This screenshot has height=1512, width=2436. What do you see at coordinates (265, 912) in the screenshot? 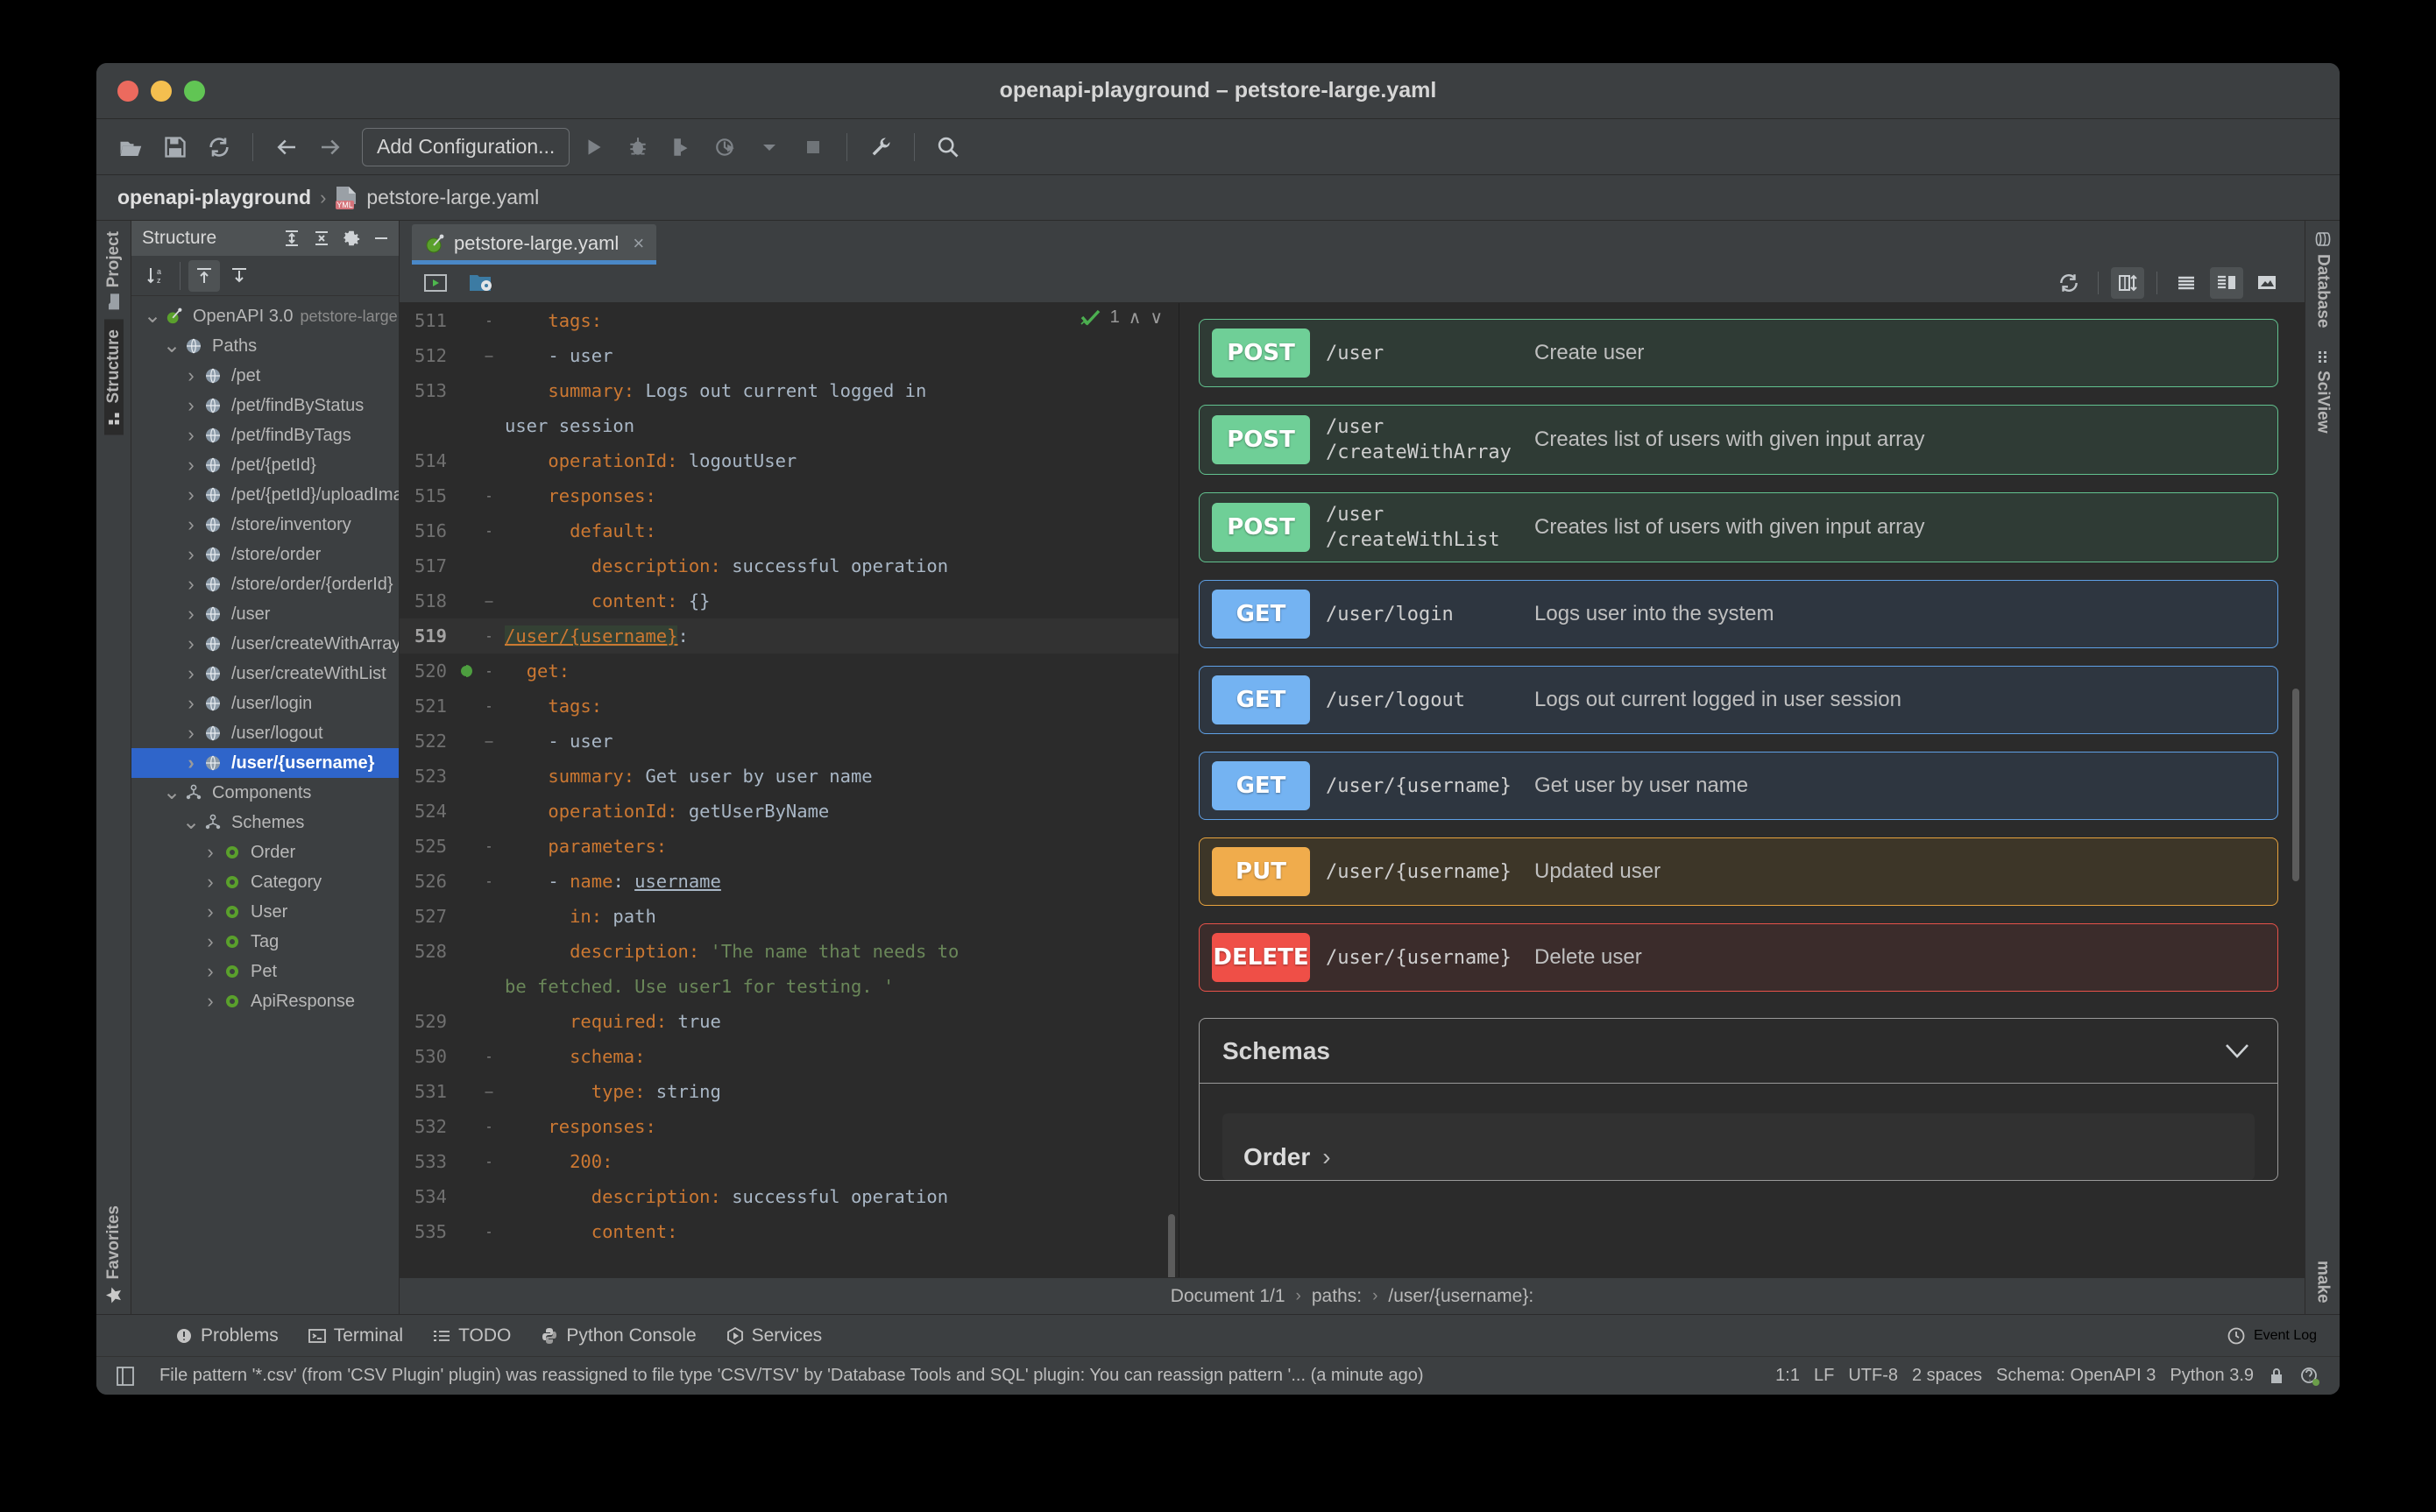
I see `structure-tree-item: › User` at bounding box center [265, 912].